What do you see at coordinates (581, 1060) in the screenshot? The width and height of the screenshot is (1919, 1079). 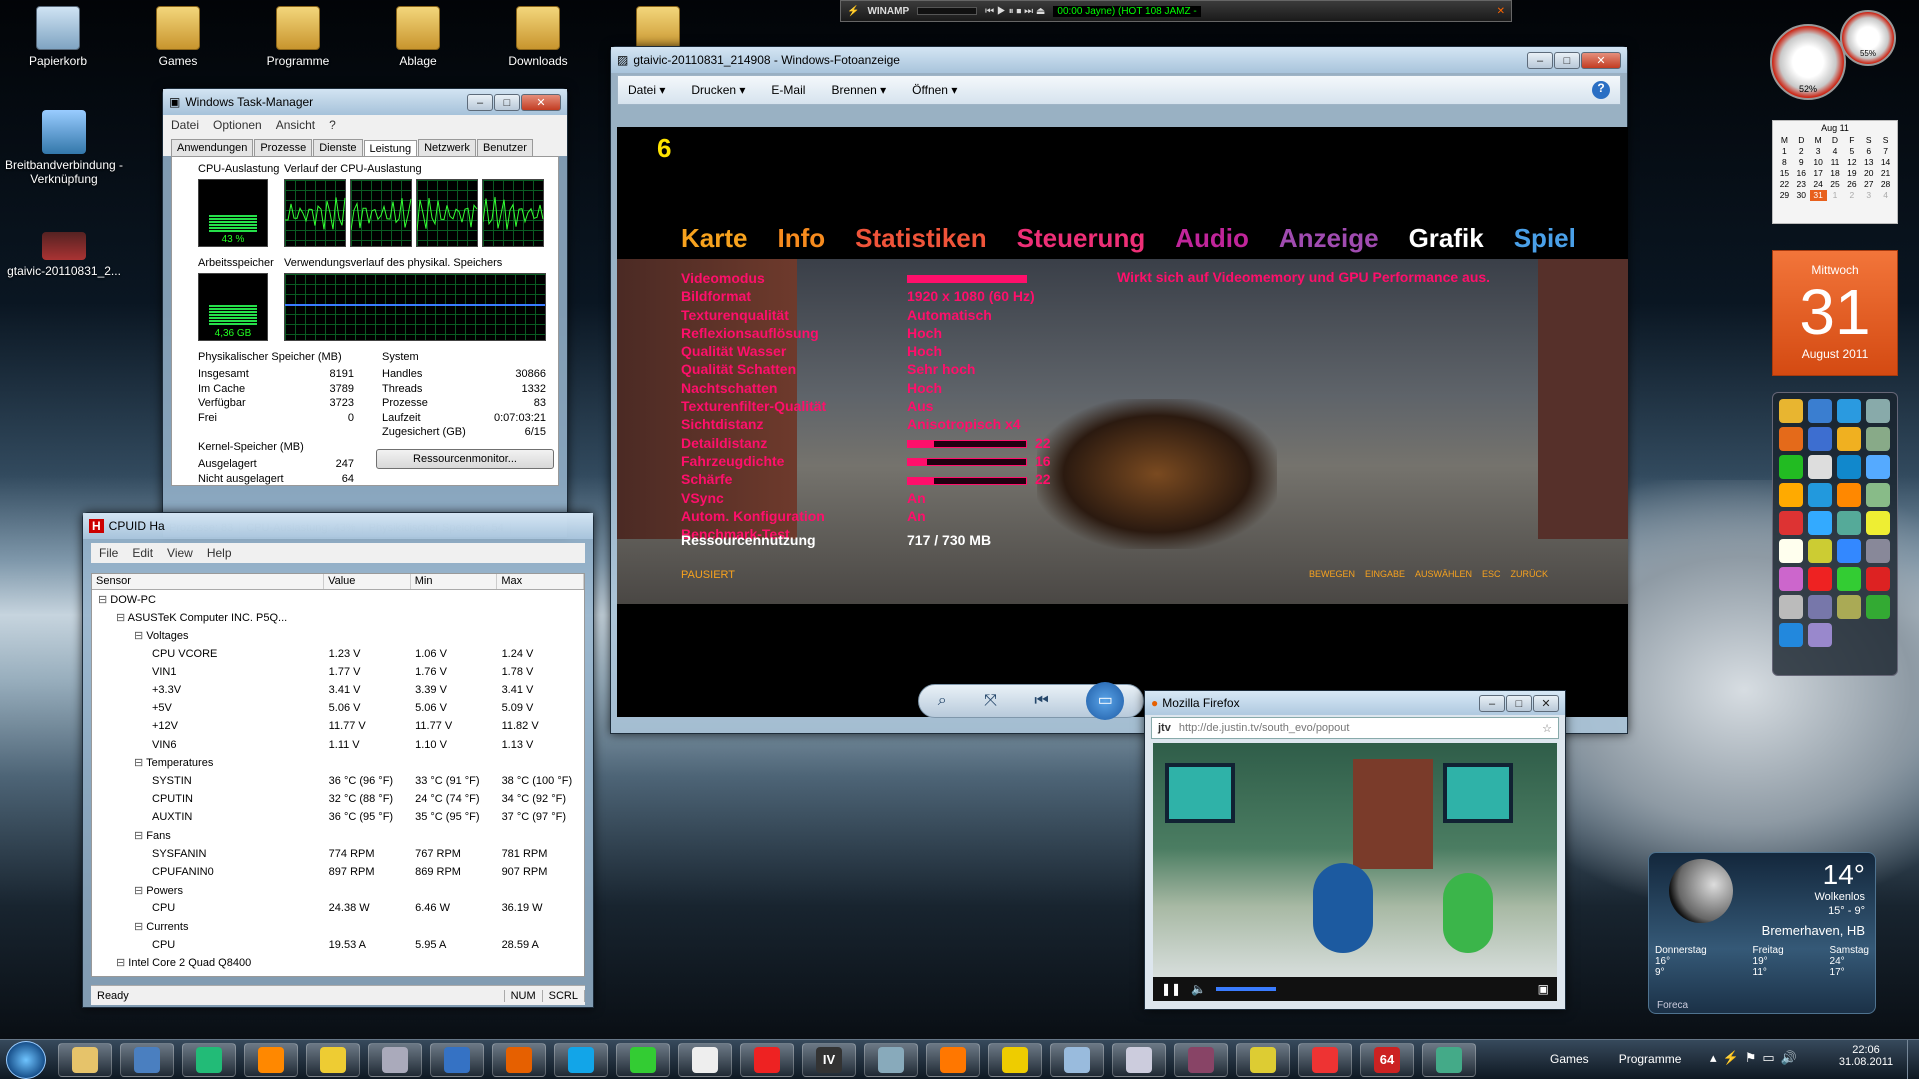 I see `skype-icon` at bounding box center [581, 1060].